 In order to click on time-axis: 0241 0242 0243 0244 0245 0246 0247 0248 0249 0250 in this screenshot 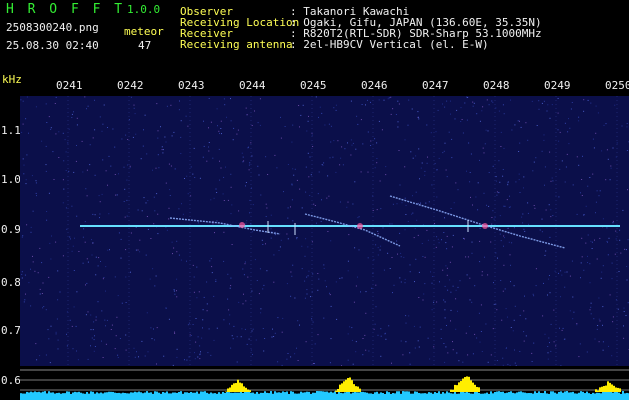, I will do `click(314, 85)`.